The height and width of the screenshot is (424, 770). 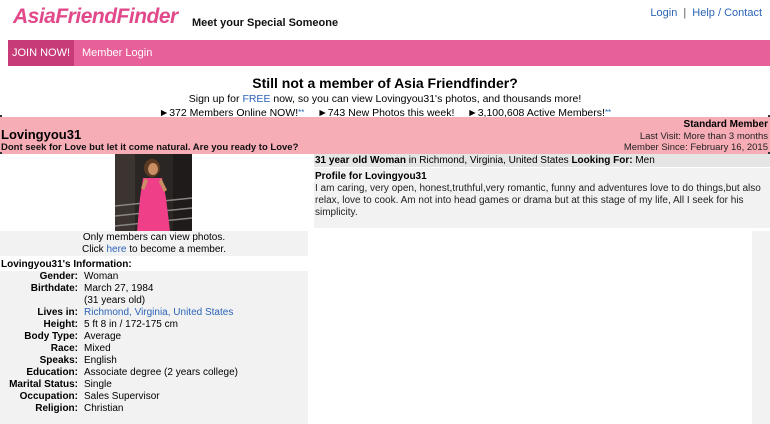 I want to click on profile-photo, so click(x=153, y=192).